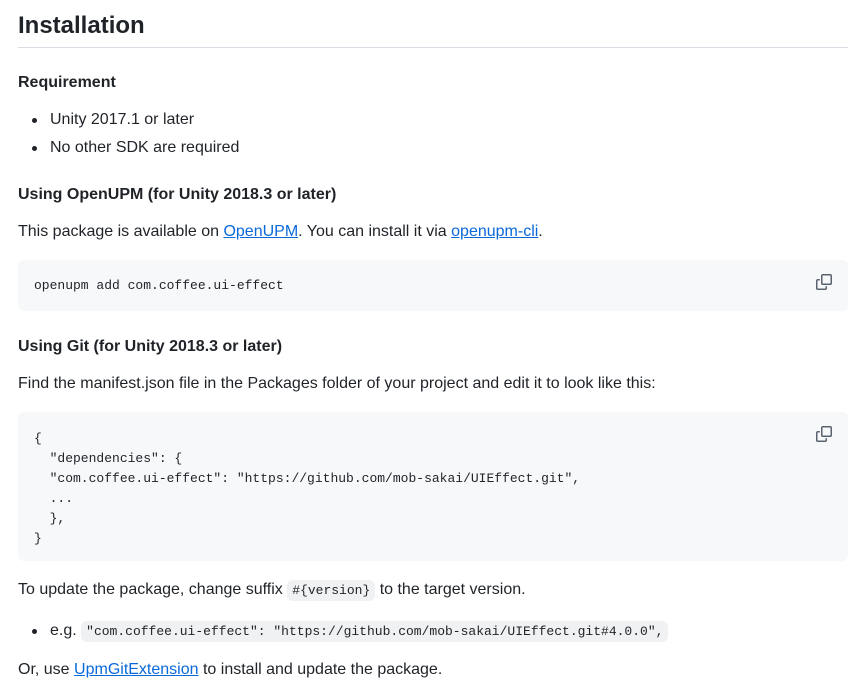  I want to click on list-item: Unity 2017.1 or later, so click(128, 123).